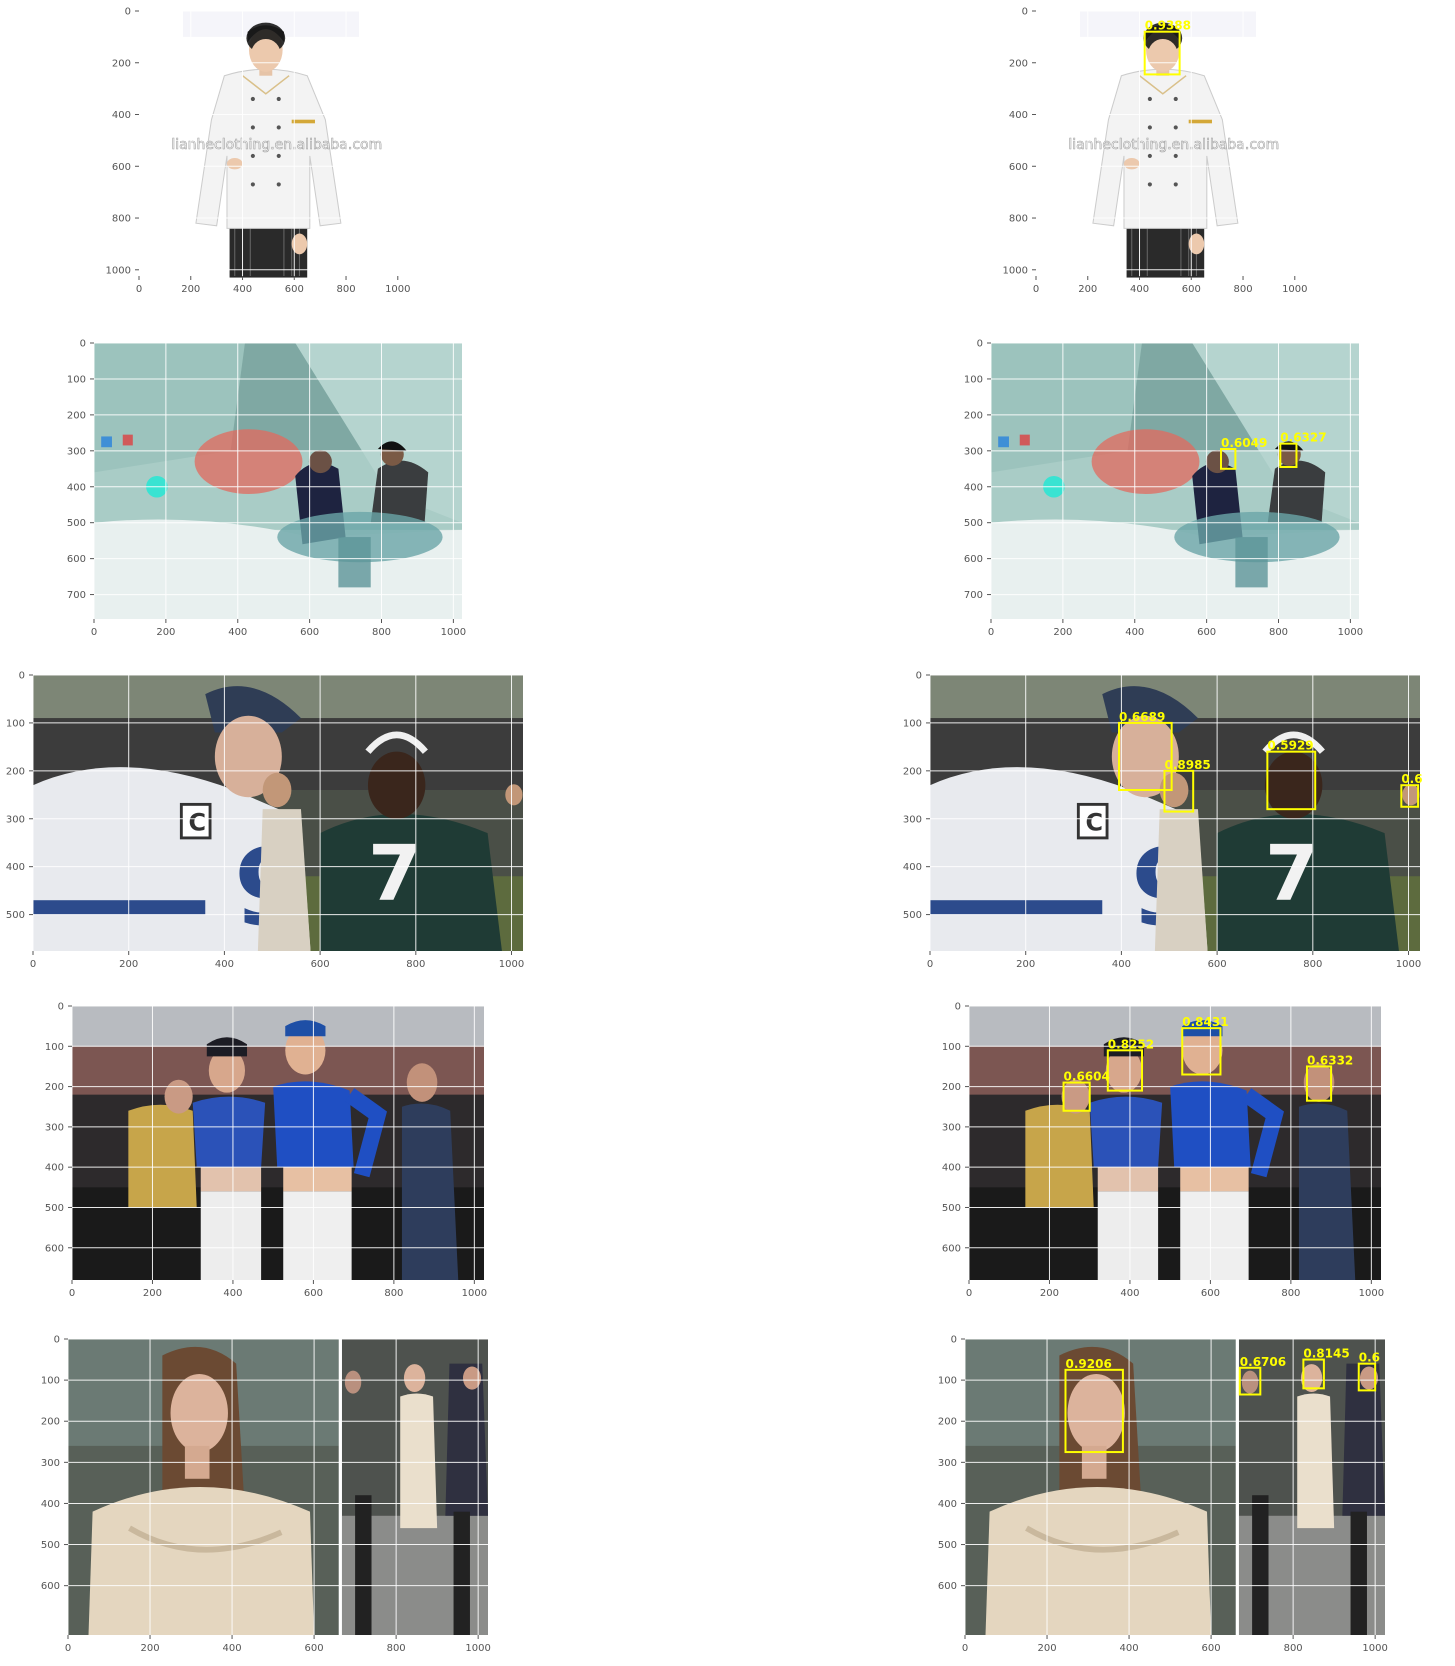 Image resolution: width=1455 pixels, height=1666 pixels. I want to click on detection-score: 0.8252, so click(1131, 1044).